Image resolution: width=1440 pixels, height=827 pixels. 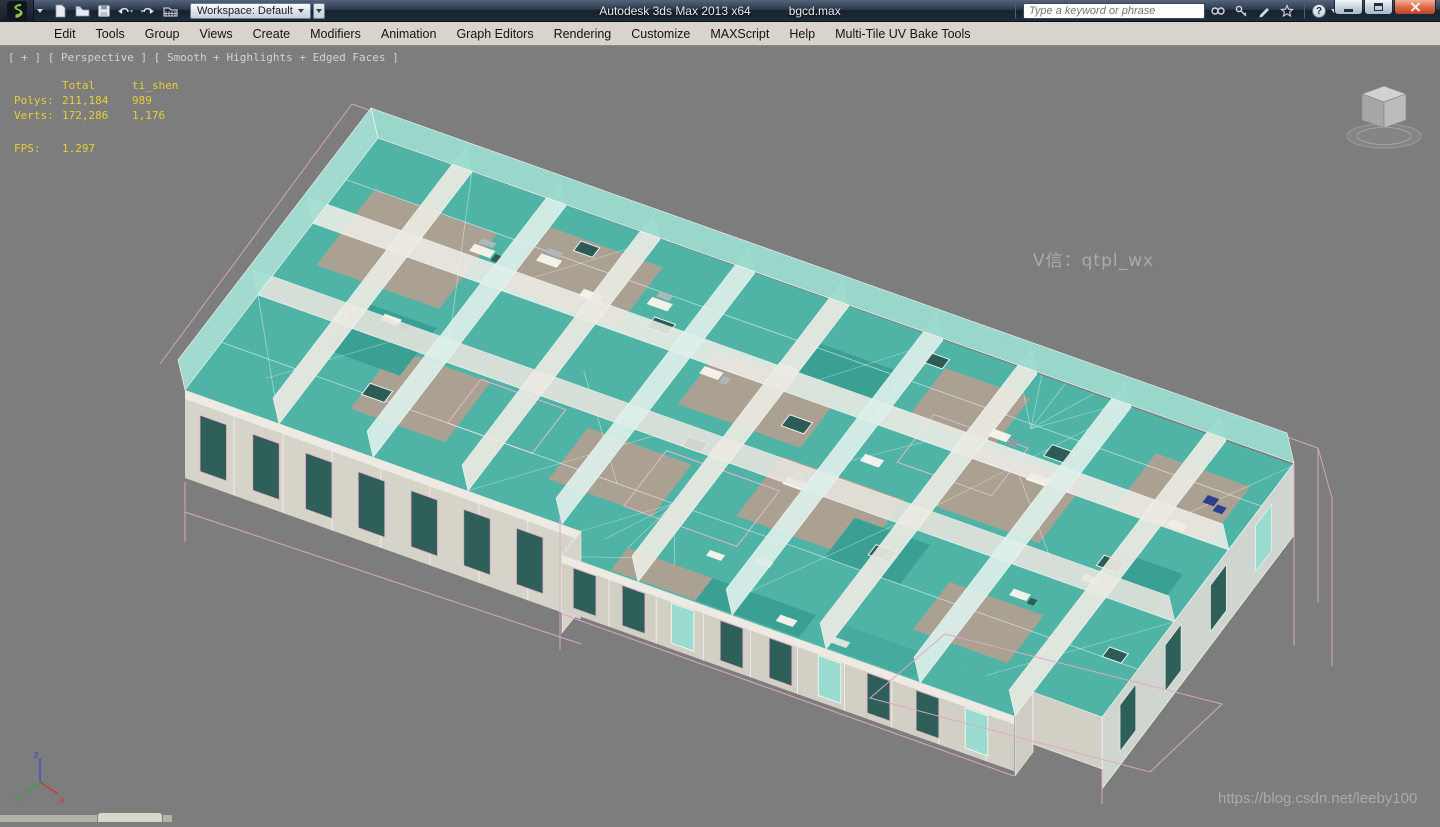 I want to click on pen-icon, so click(x=1264, y=11).